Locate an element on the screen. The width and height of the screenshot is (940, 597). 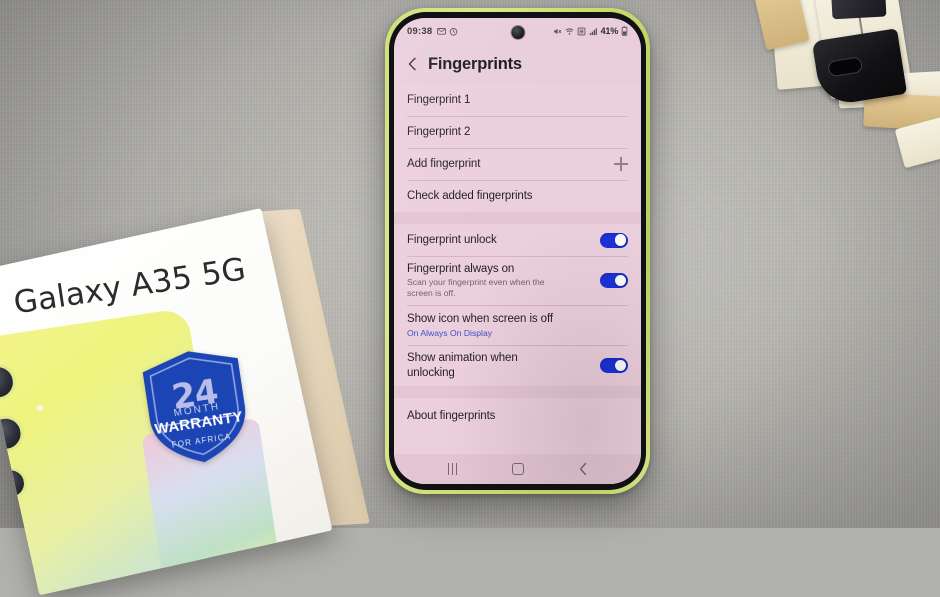
list-item-fingerprint-1: Fingerprint 1 is located at coordinates (517, 100).